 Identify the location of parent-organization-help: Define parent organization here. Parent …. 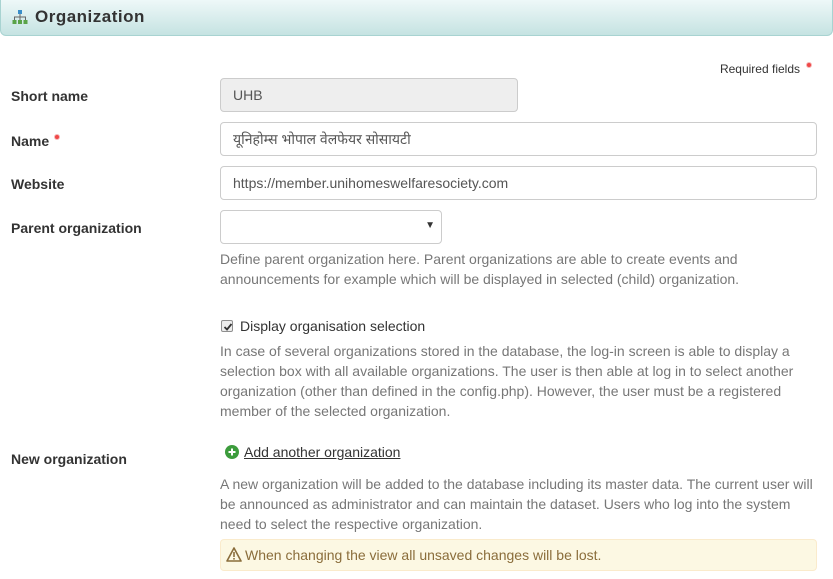
(480, 269).